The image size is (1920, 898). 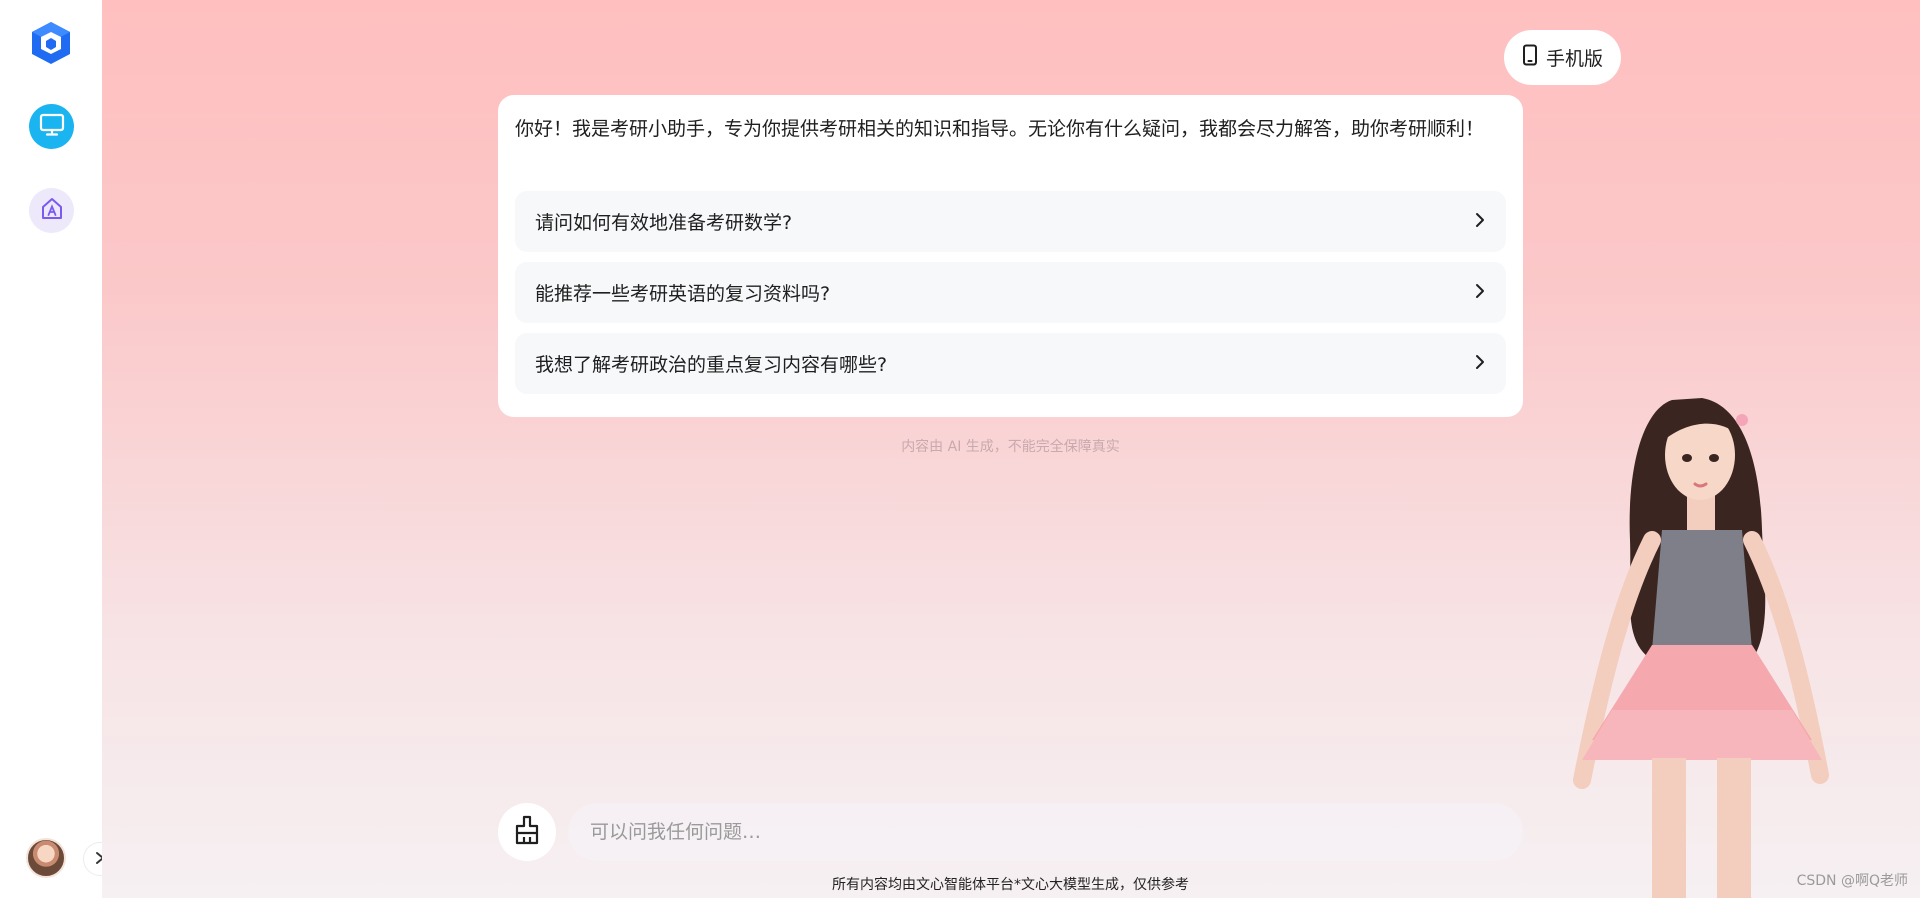 I want to click on suggested-question: 我想了解考研政治的重点复习内容有哪些?, so click(x=1010, y=363).